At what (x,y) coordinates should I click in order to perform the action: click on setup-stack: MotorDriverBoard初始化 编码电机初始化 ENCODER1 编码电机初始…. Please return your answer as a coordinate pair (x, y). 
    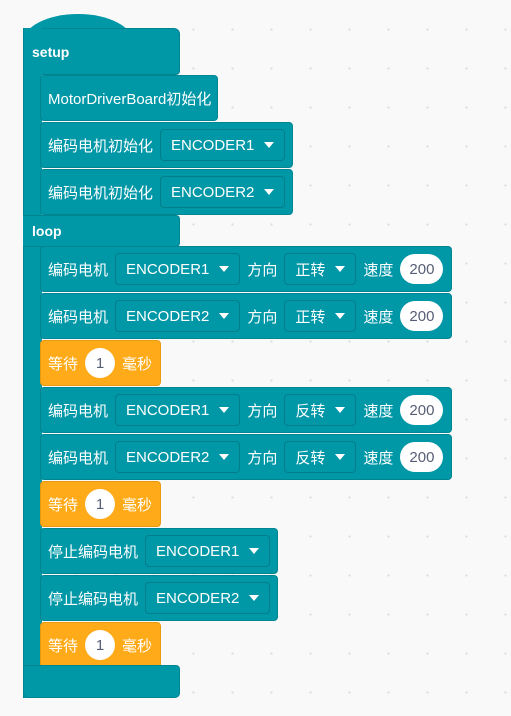
    Looking at the image, I should click on (167, 145).